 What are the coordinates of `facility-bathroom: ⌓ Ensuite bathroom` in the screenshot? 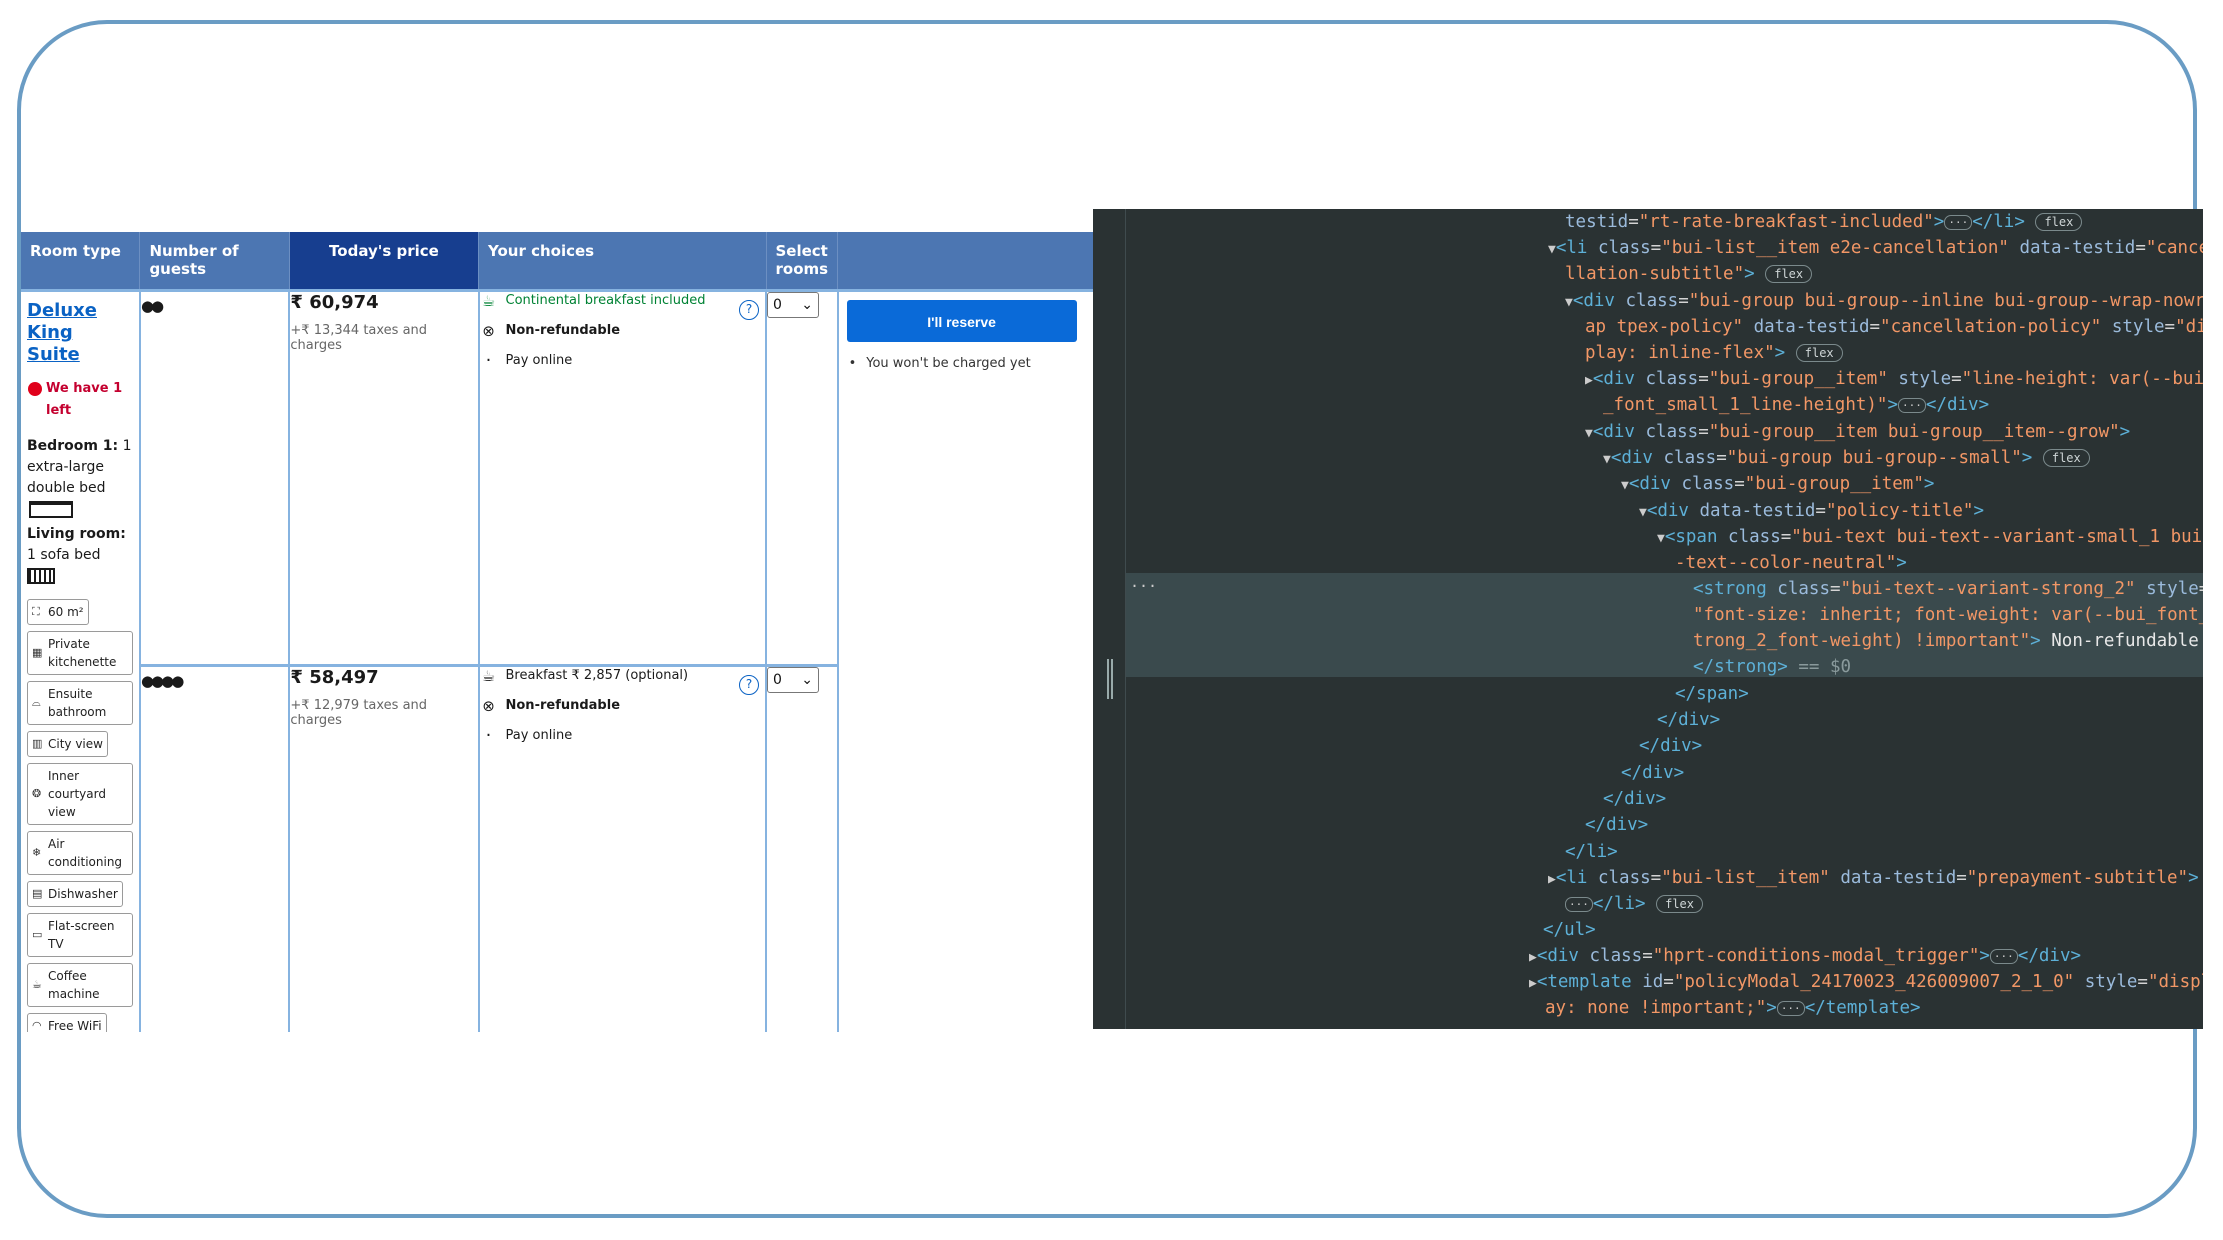 It's located at (80, 703).